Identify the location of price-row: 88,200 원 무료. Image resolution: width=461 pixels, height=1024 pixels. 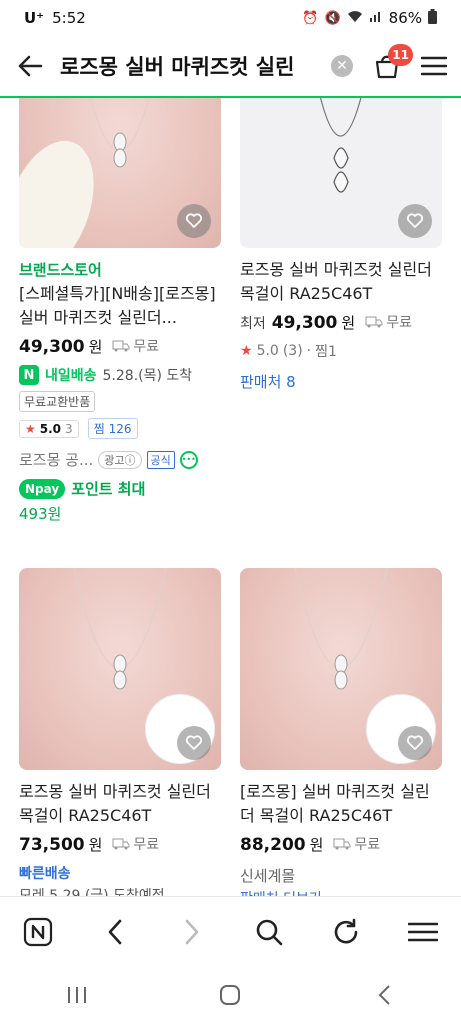
(341, 844).